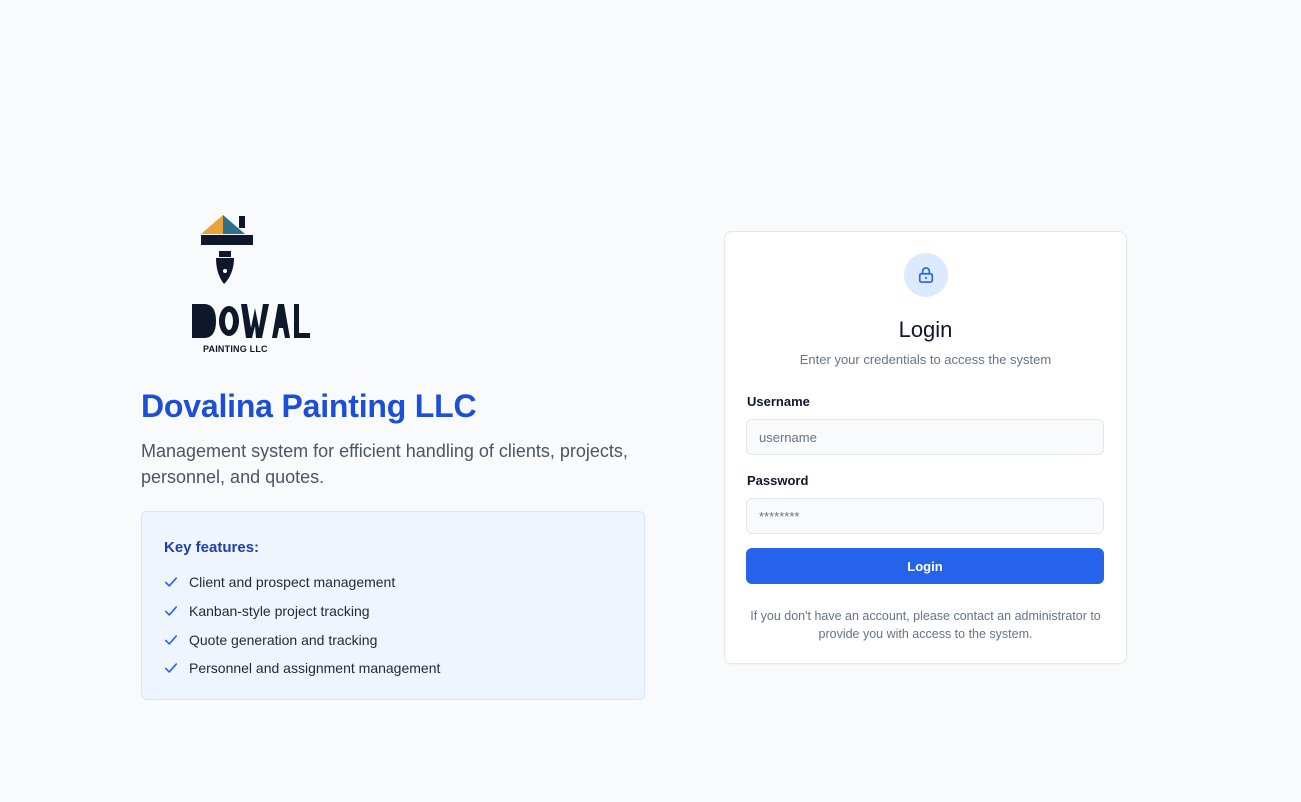  I want to click on brand-title: Dovalina Painting LLC, so click(309, 406).